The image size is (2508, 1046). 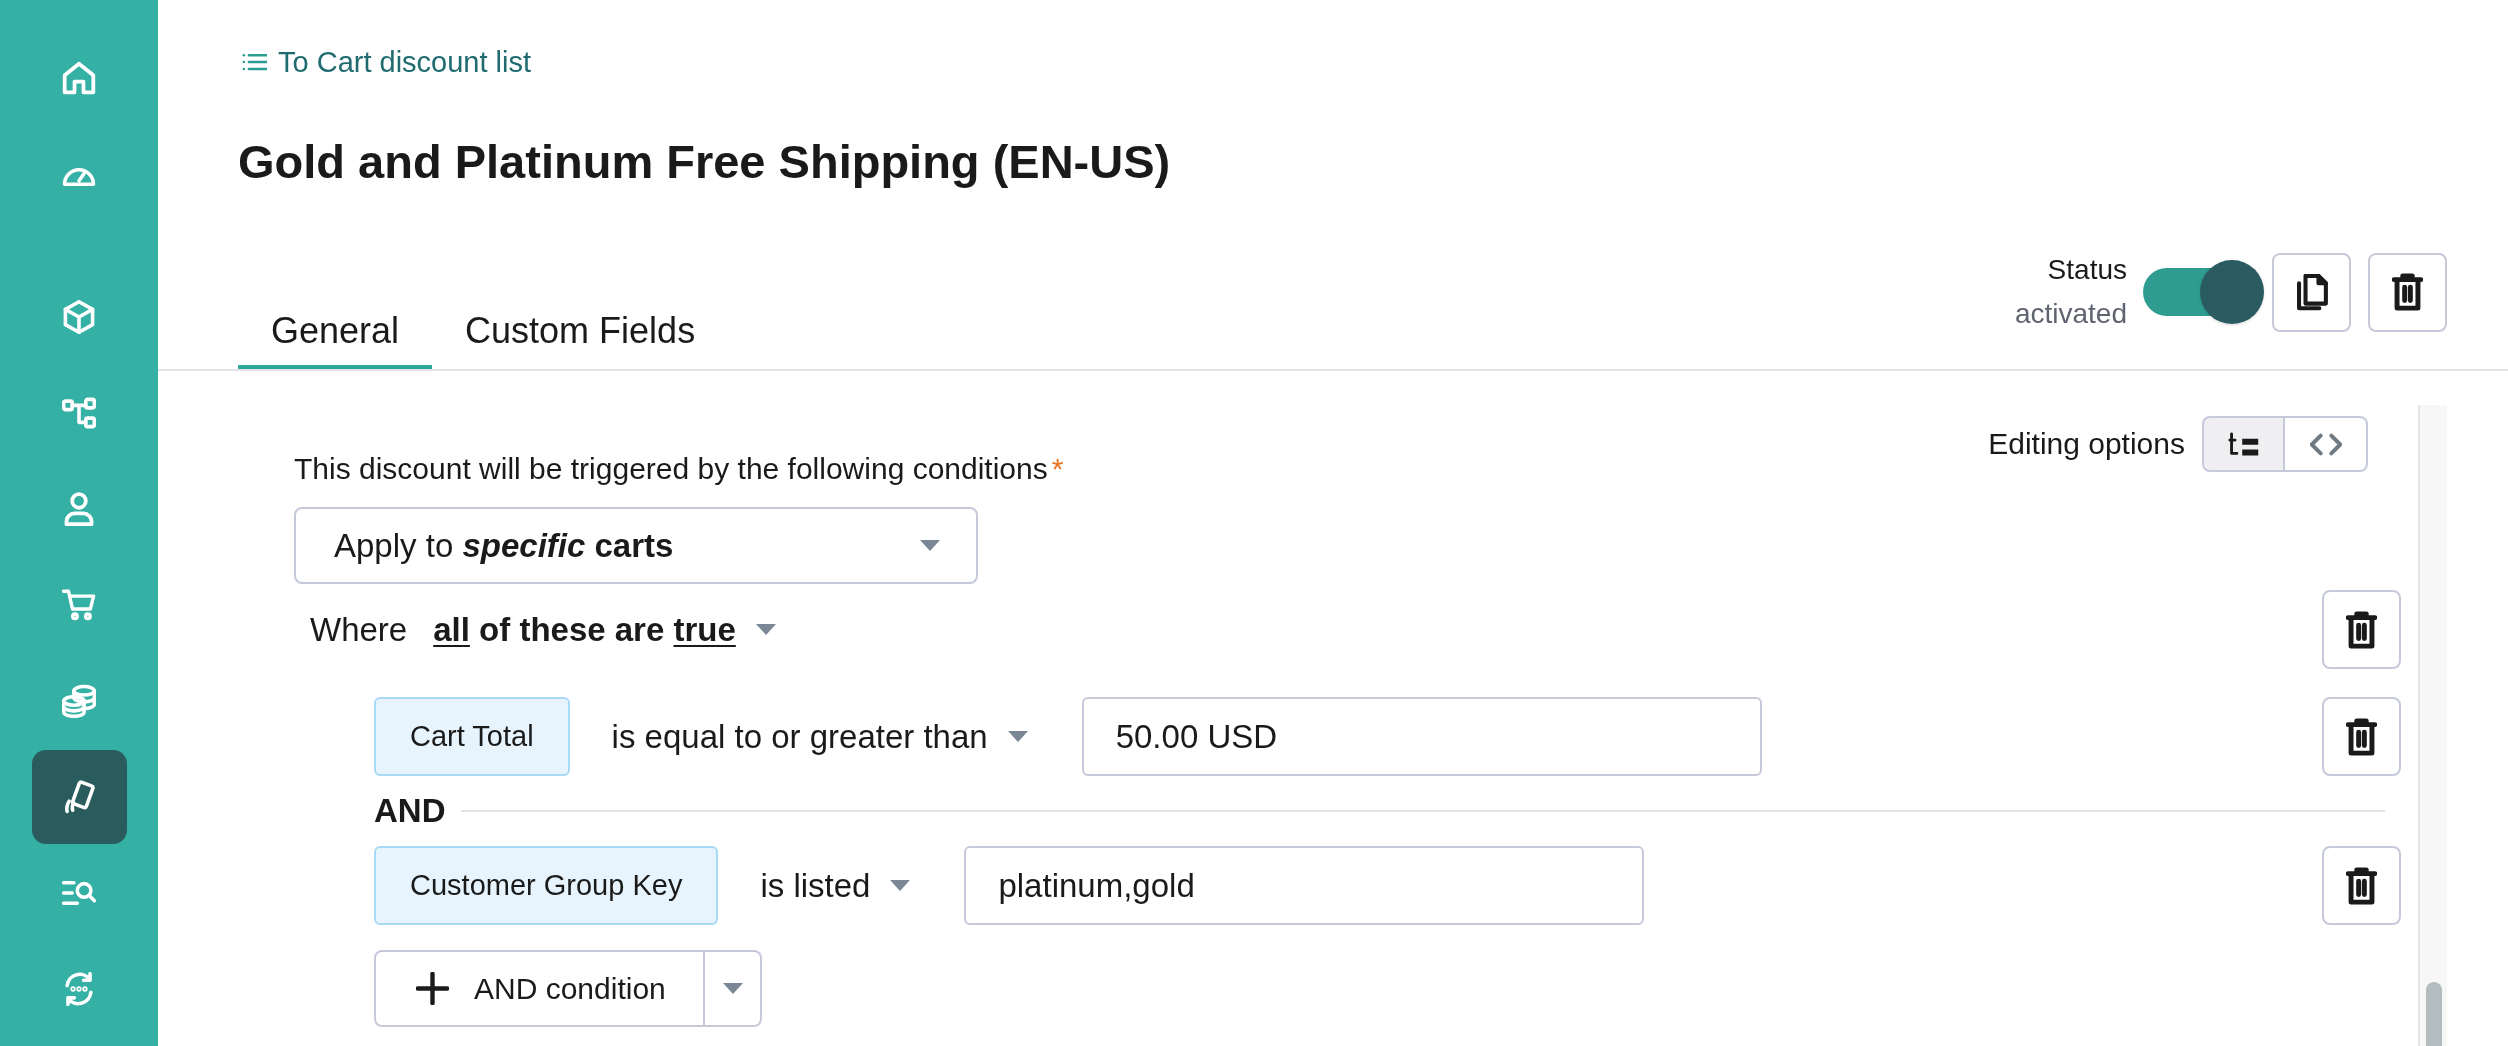 What do you see at coordinates (387, 62) in the screenshot?
I see `back-link: To Cart discount list` at bounding box center [387, 62].